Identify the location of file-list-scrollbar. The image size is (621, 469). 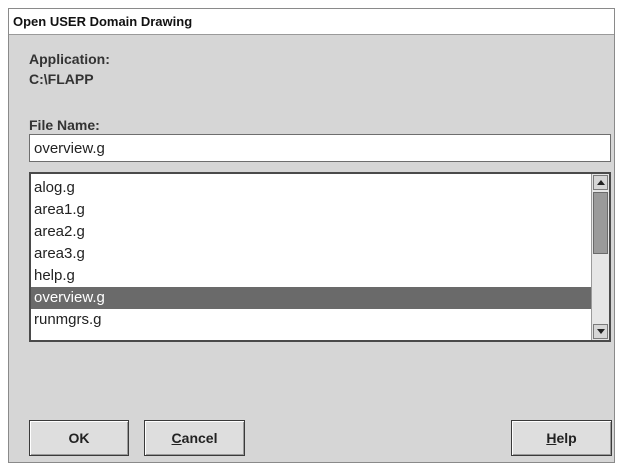
(600, 257).